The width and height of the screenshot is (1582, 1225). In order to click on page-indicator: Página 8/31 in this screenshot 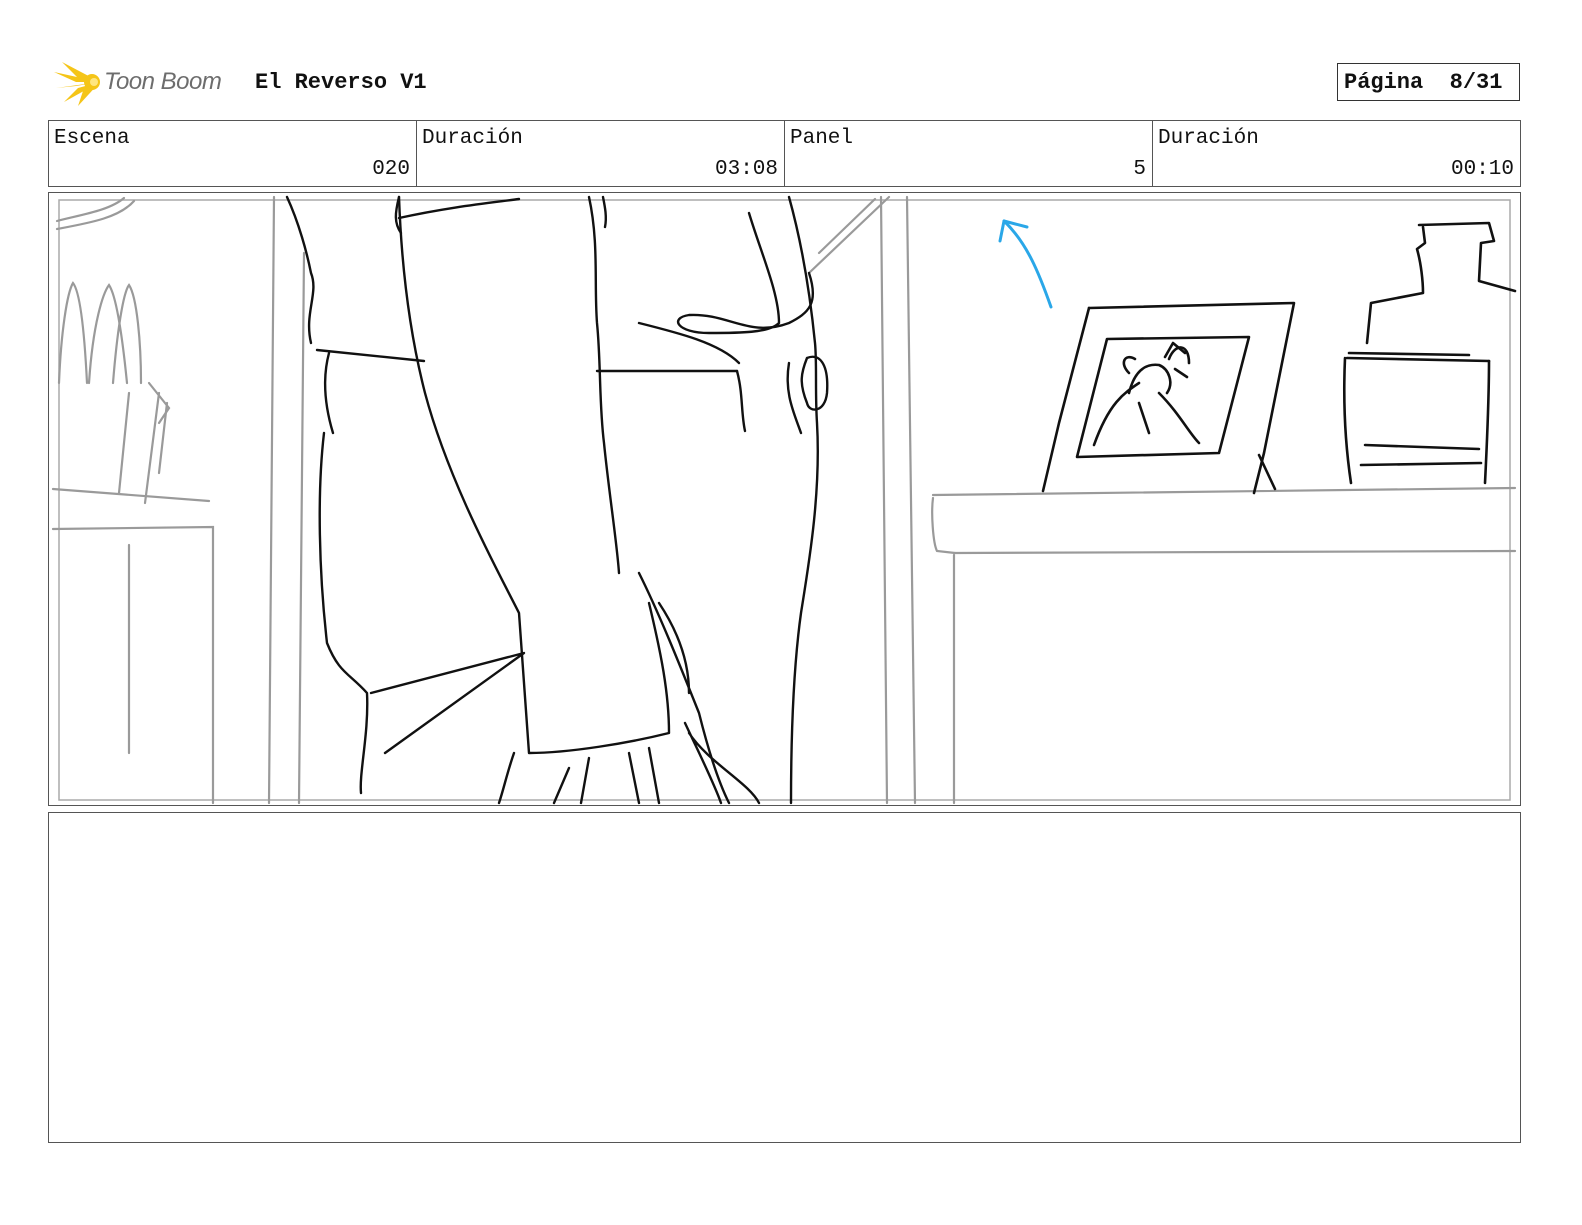, I will do `click(1428, 82)`.